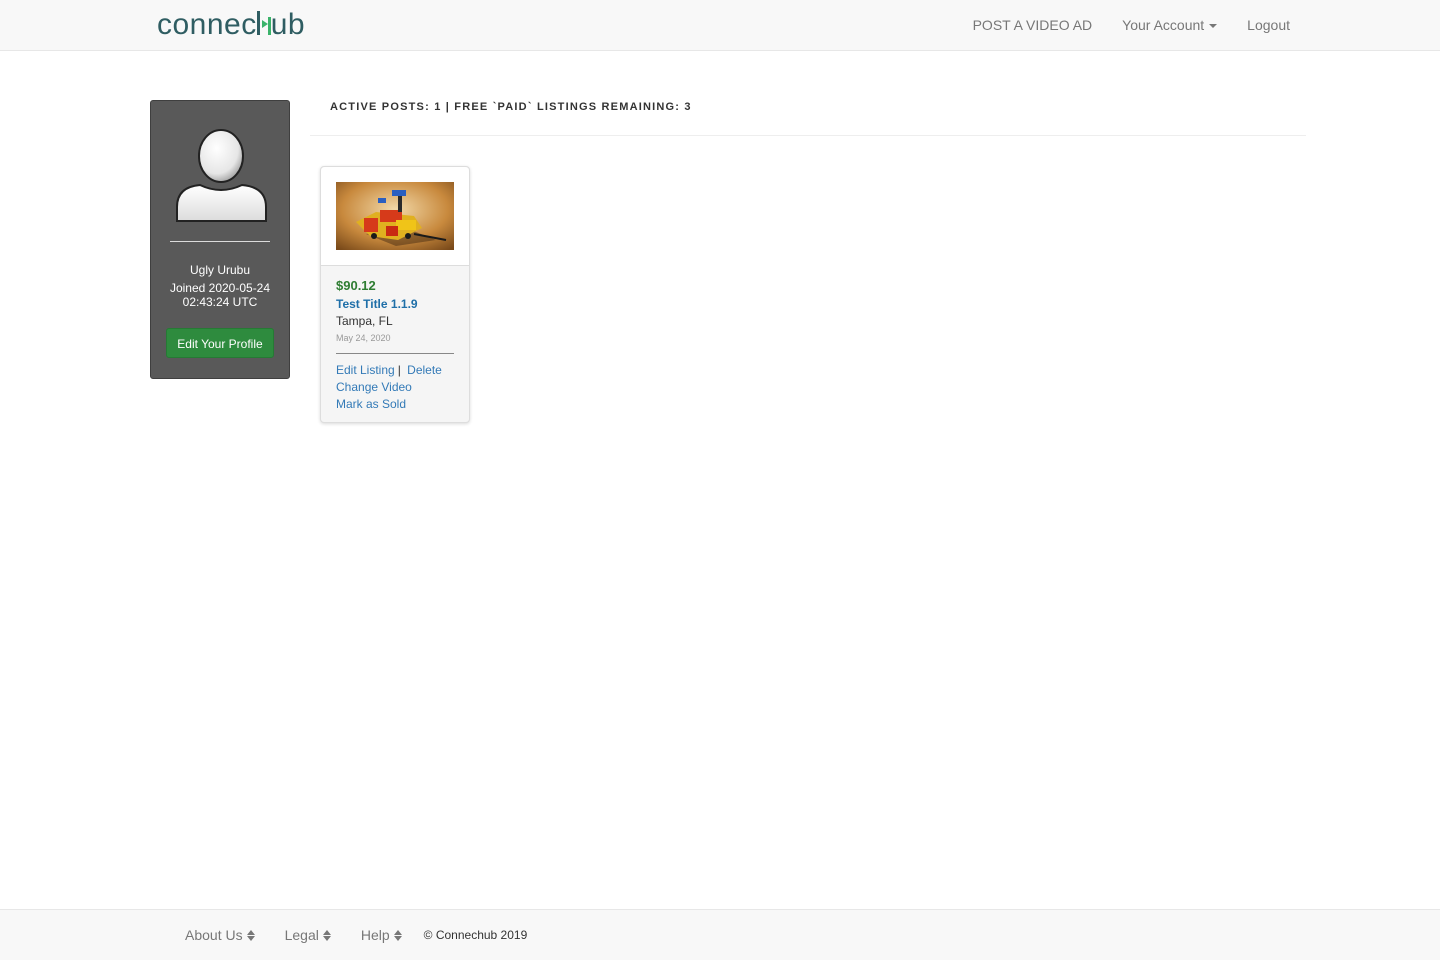 Image resolution: width=1440 pixels, height=960 pixels. I want to click on footer-help-dropdown: Help, so click(381, 935).